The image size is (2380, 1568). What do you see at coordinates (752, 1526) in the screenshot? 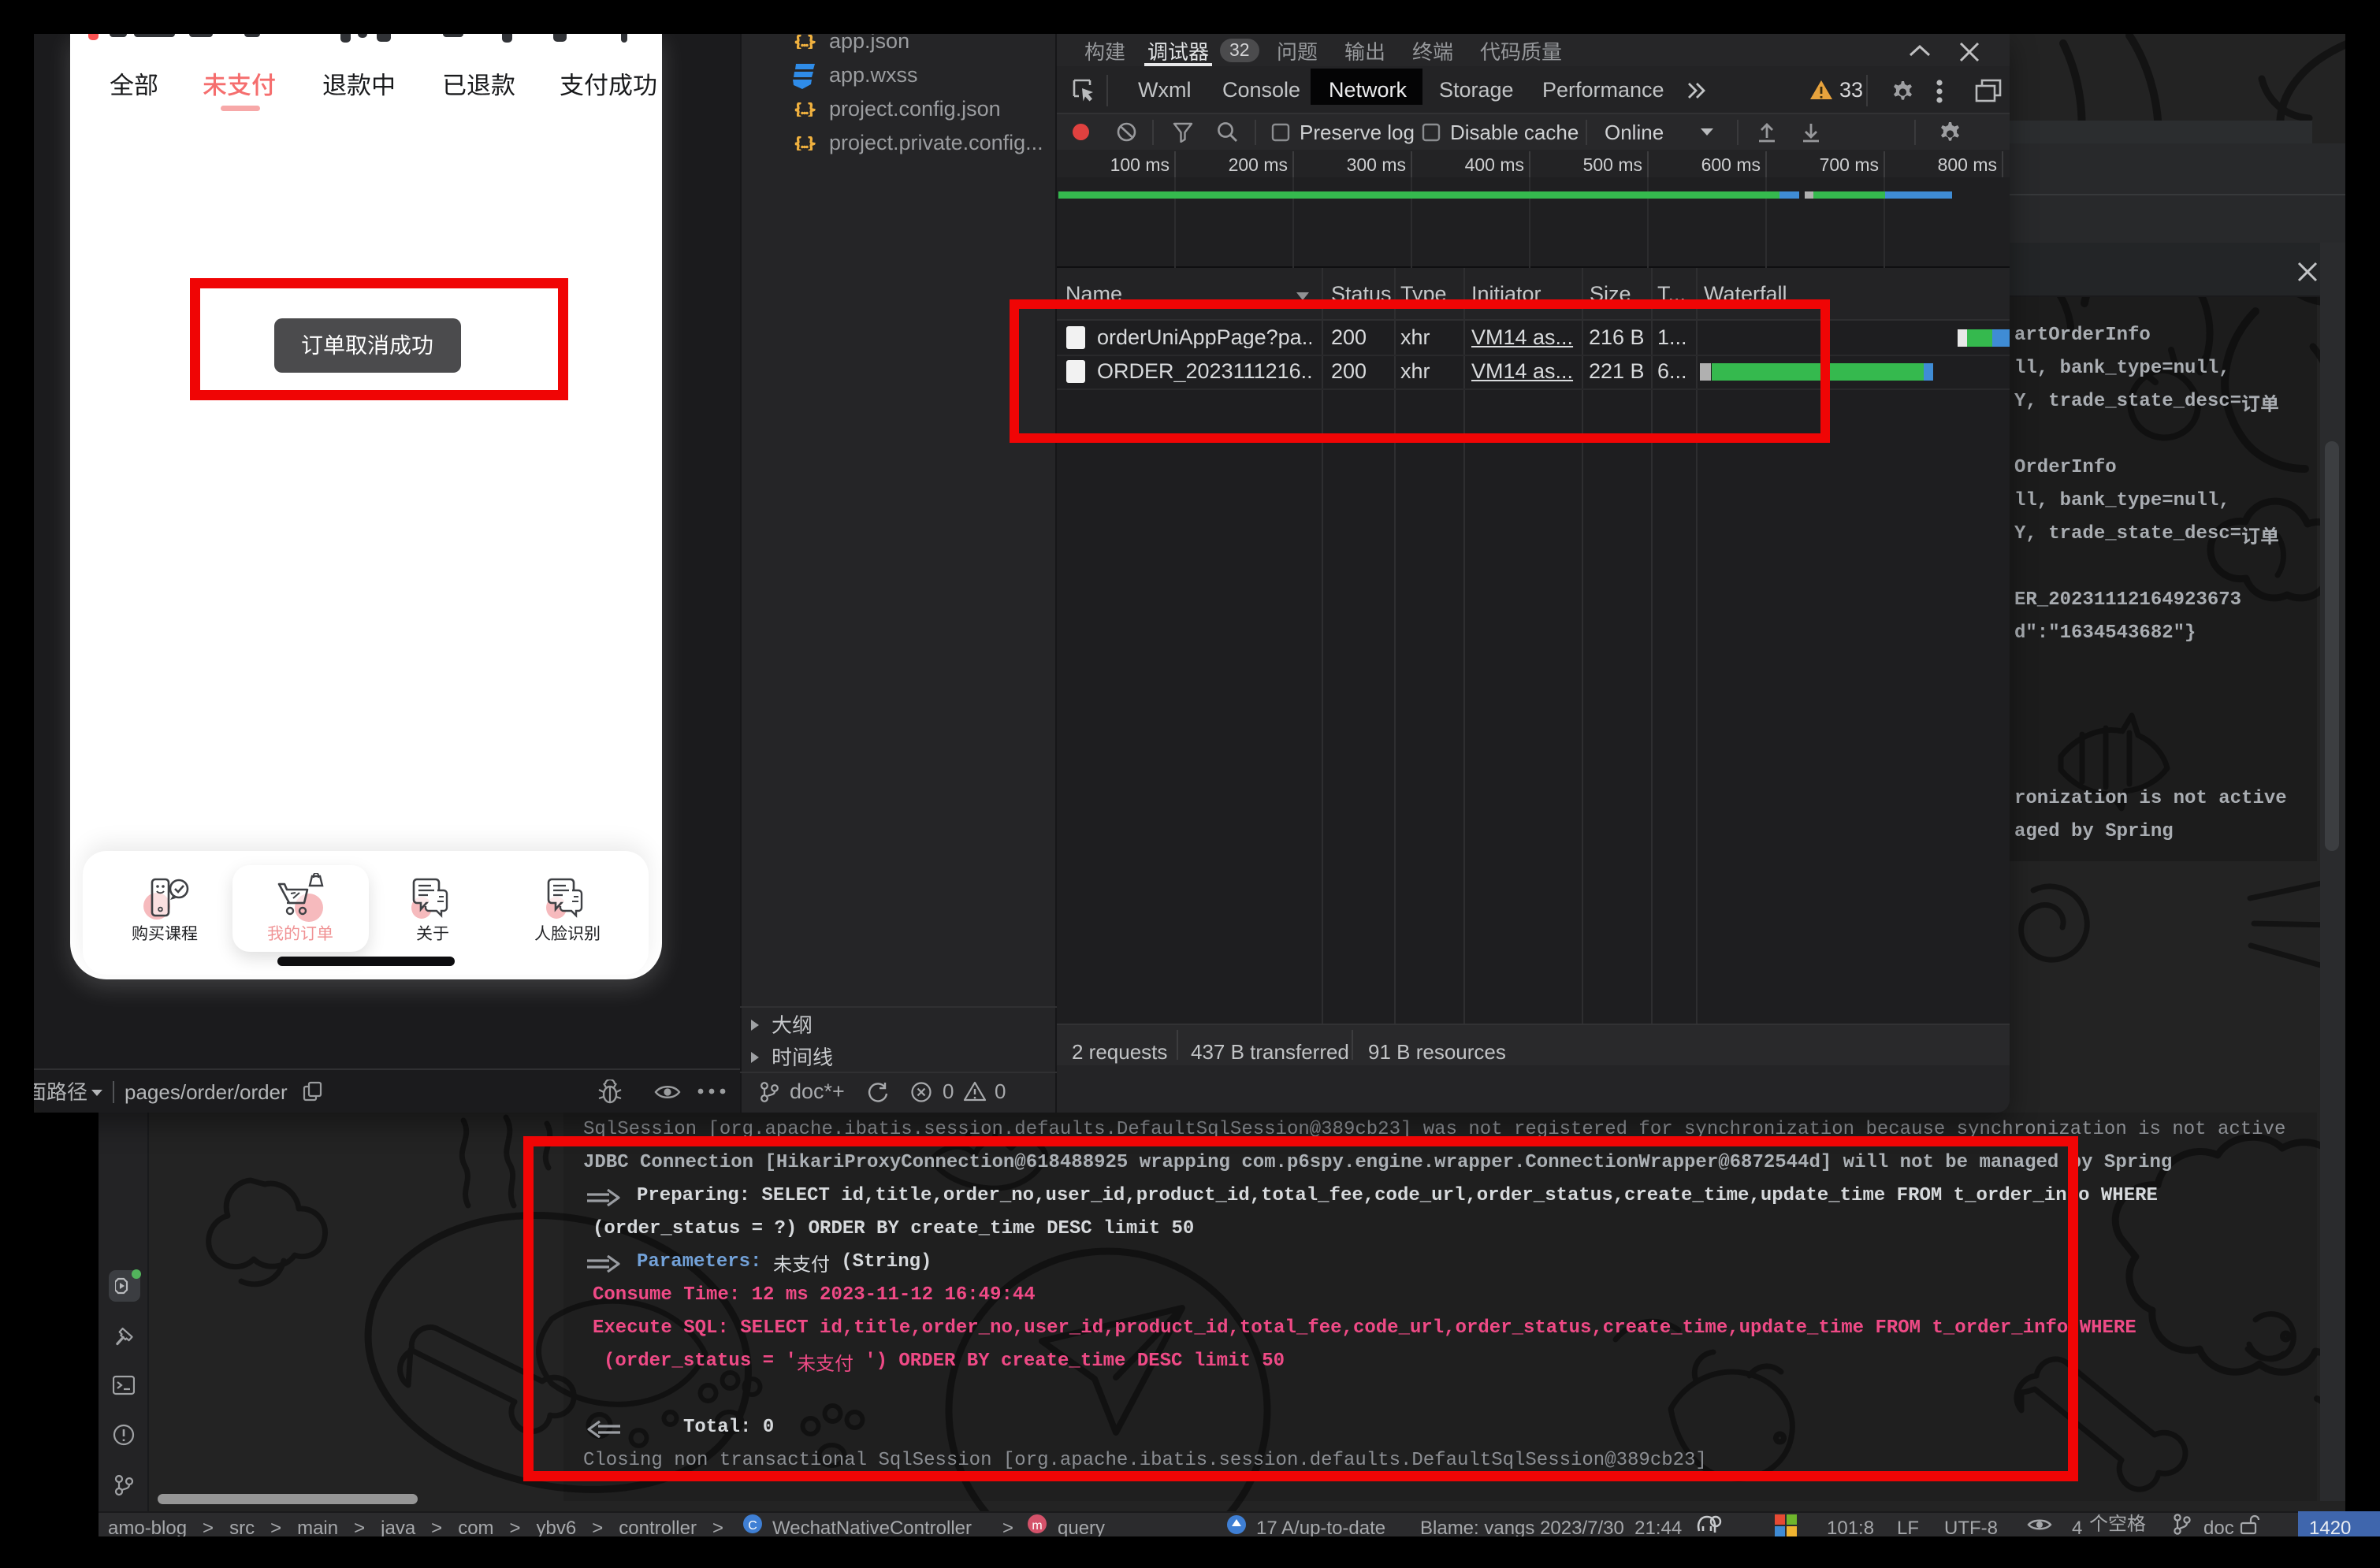
I see `svg-text: C` at bounding box center [752, 1526].